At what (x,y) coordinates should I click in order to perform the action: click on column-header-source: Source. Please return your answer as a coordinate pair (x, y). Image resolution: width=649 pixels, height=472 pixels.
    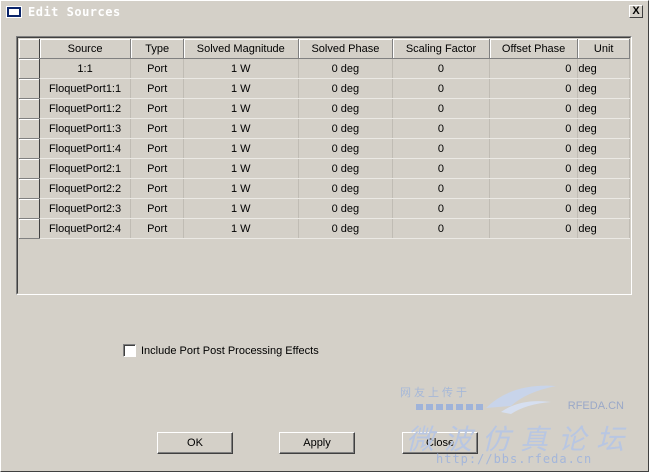
    Looking at the image, I should click on (85, 49).